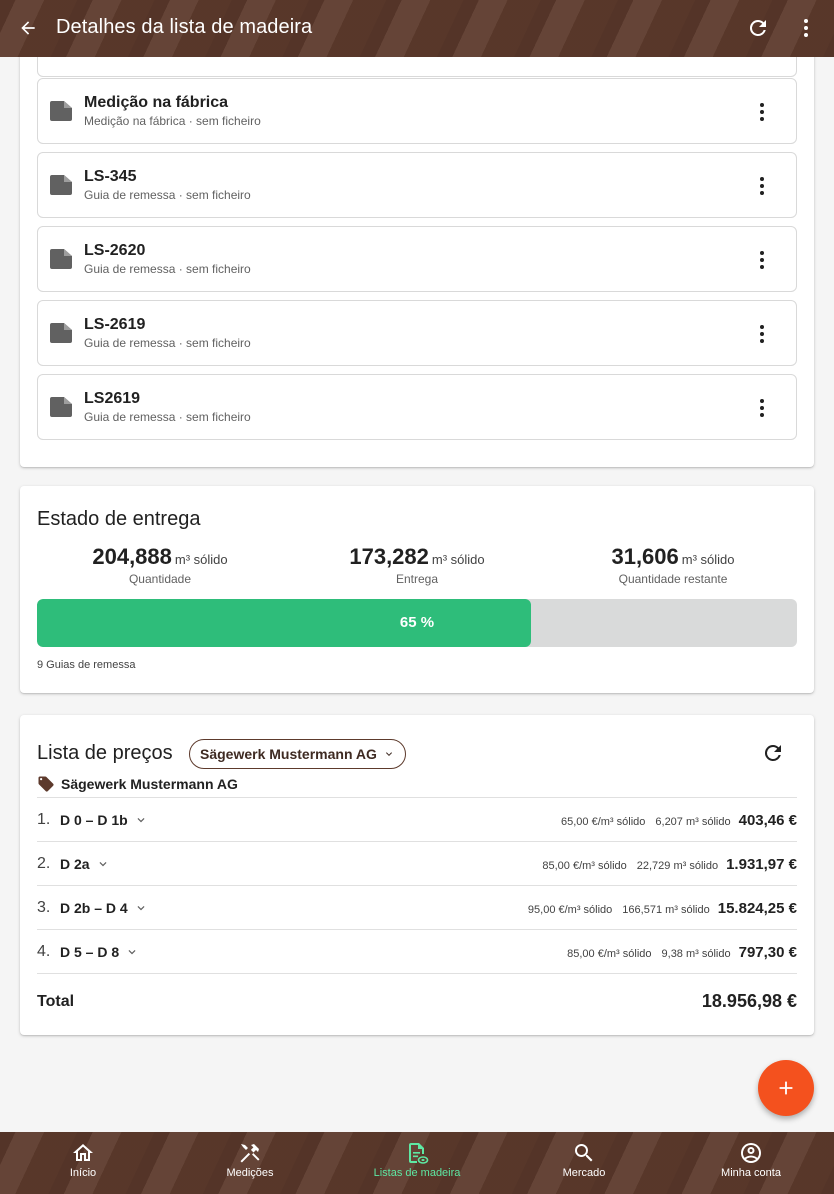  What do you see at coordinates (90, 952) in the screenshot?
I see `grade-label: D 5 – D 8` at bounding box center [90, 952].